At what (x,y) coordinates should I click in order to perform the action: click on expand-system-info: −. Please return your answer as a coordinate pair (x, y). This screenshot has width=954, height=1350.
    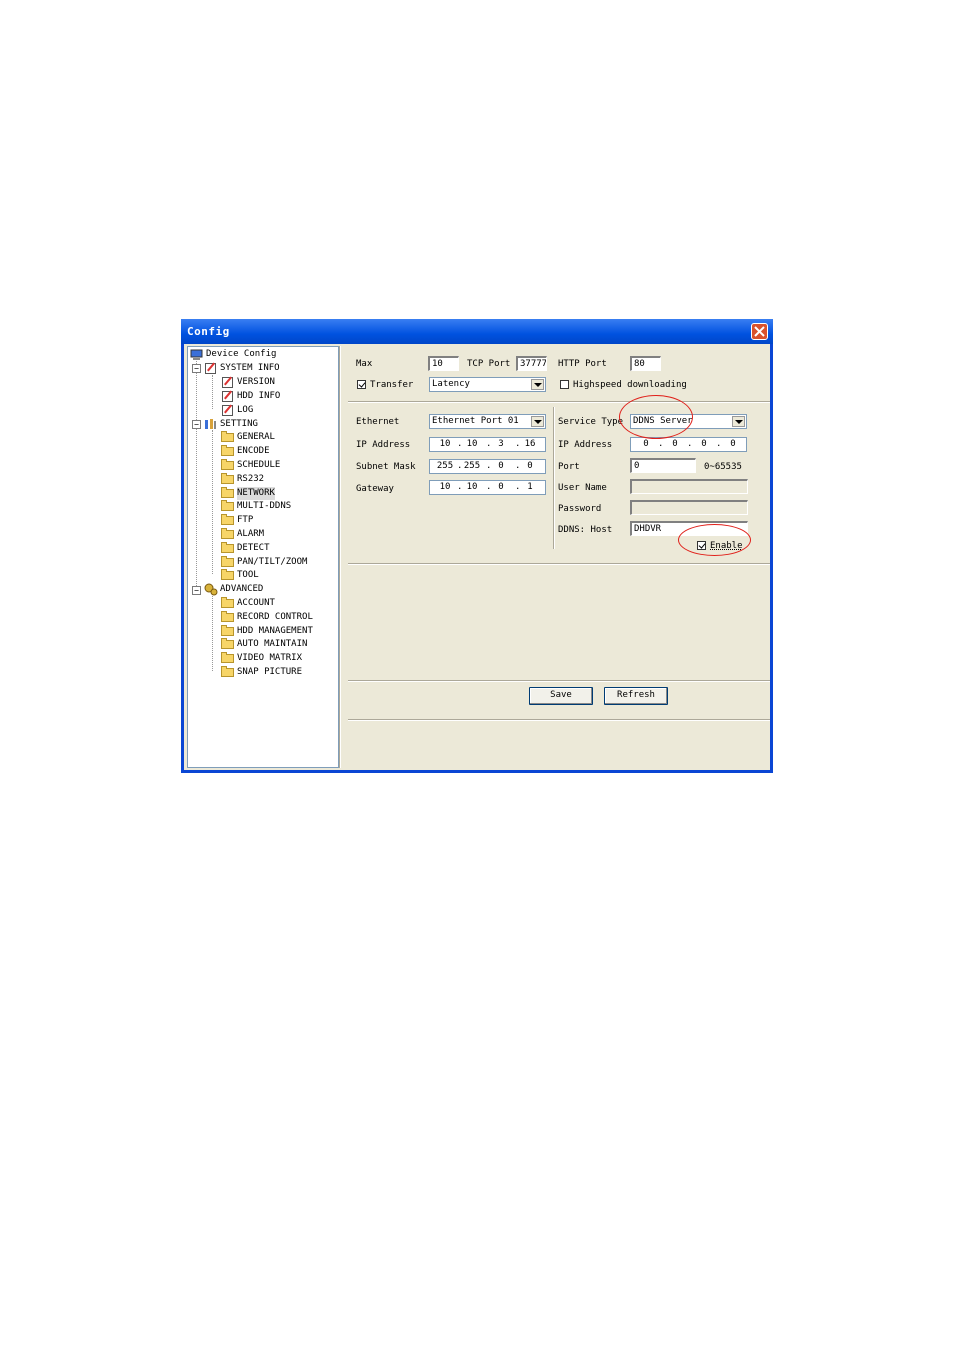
    Looking at the image, I should click on (196, 368).